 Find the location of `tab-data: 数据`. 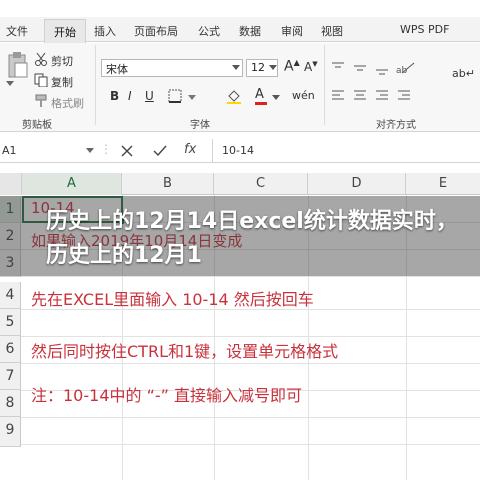

tab-data: 数据 is located at coordinates (250, 31).